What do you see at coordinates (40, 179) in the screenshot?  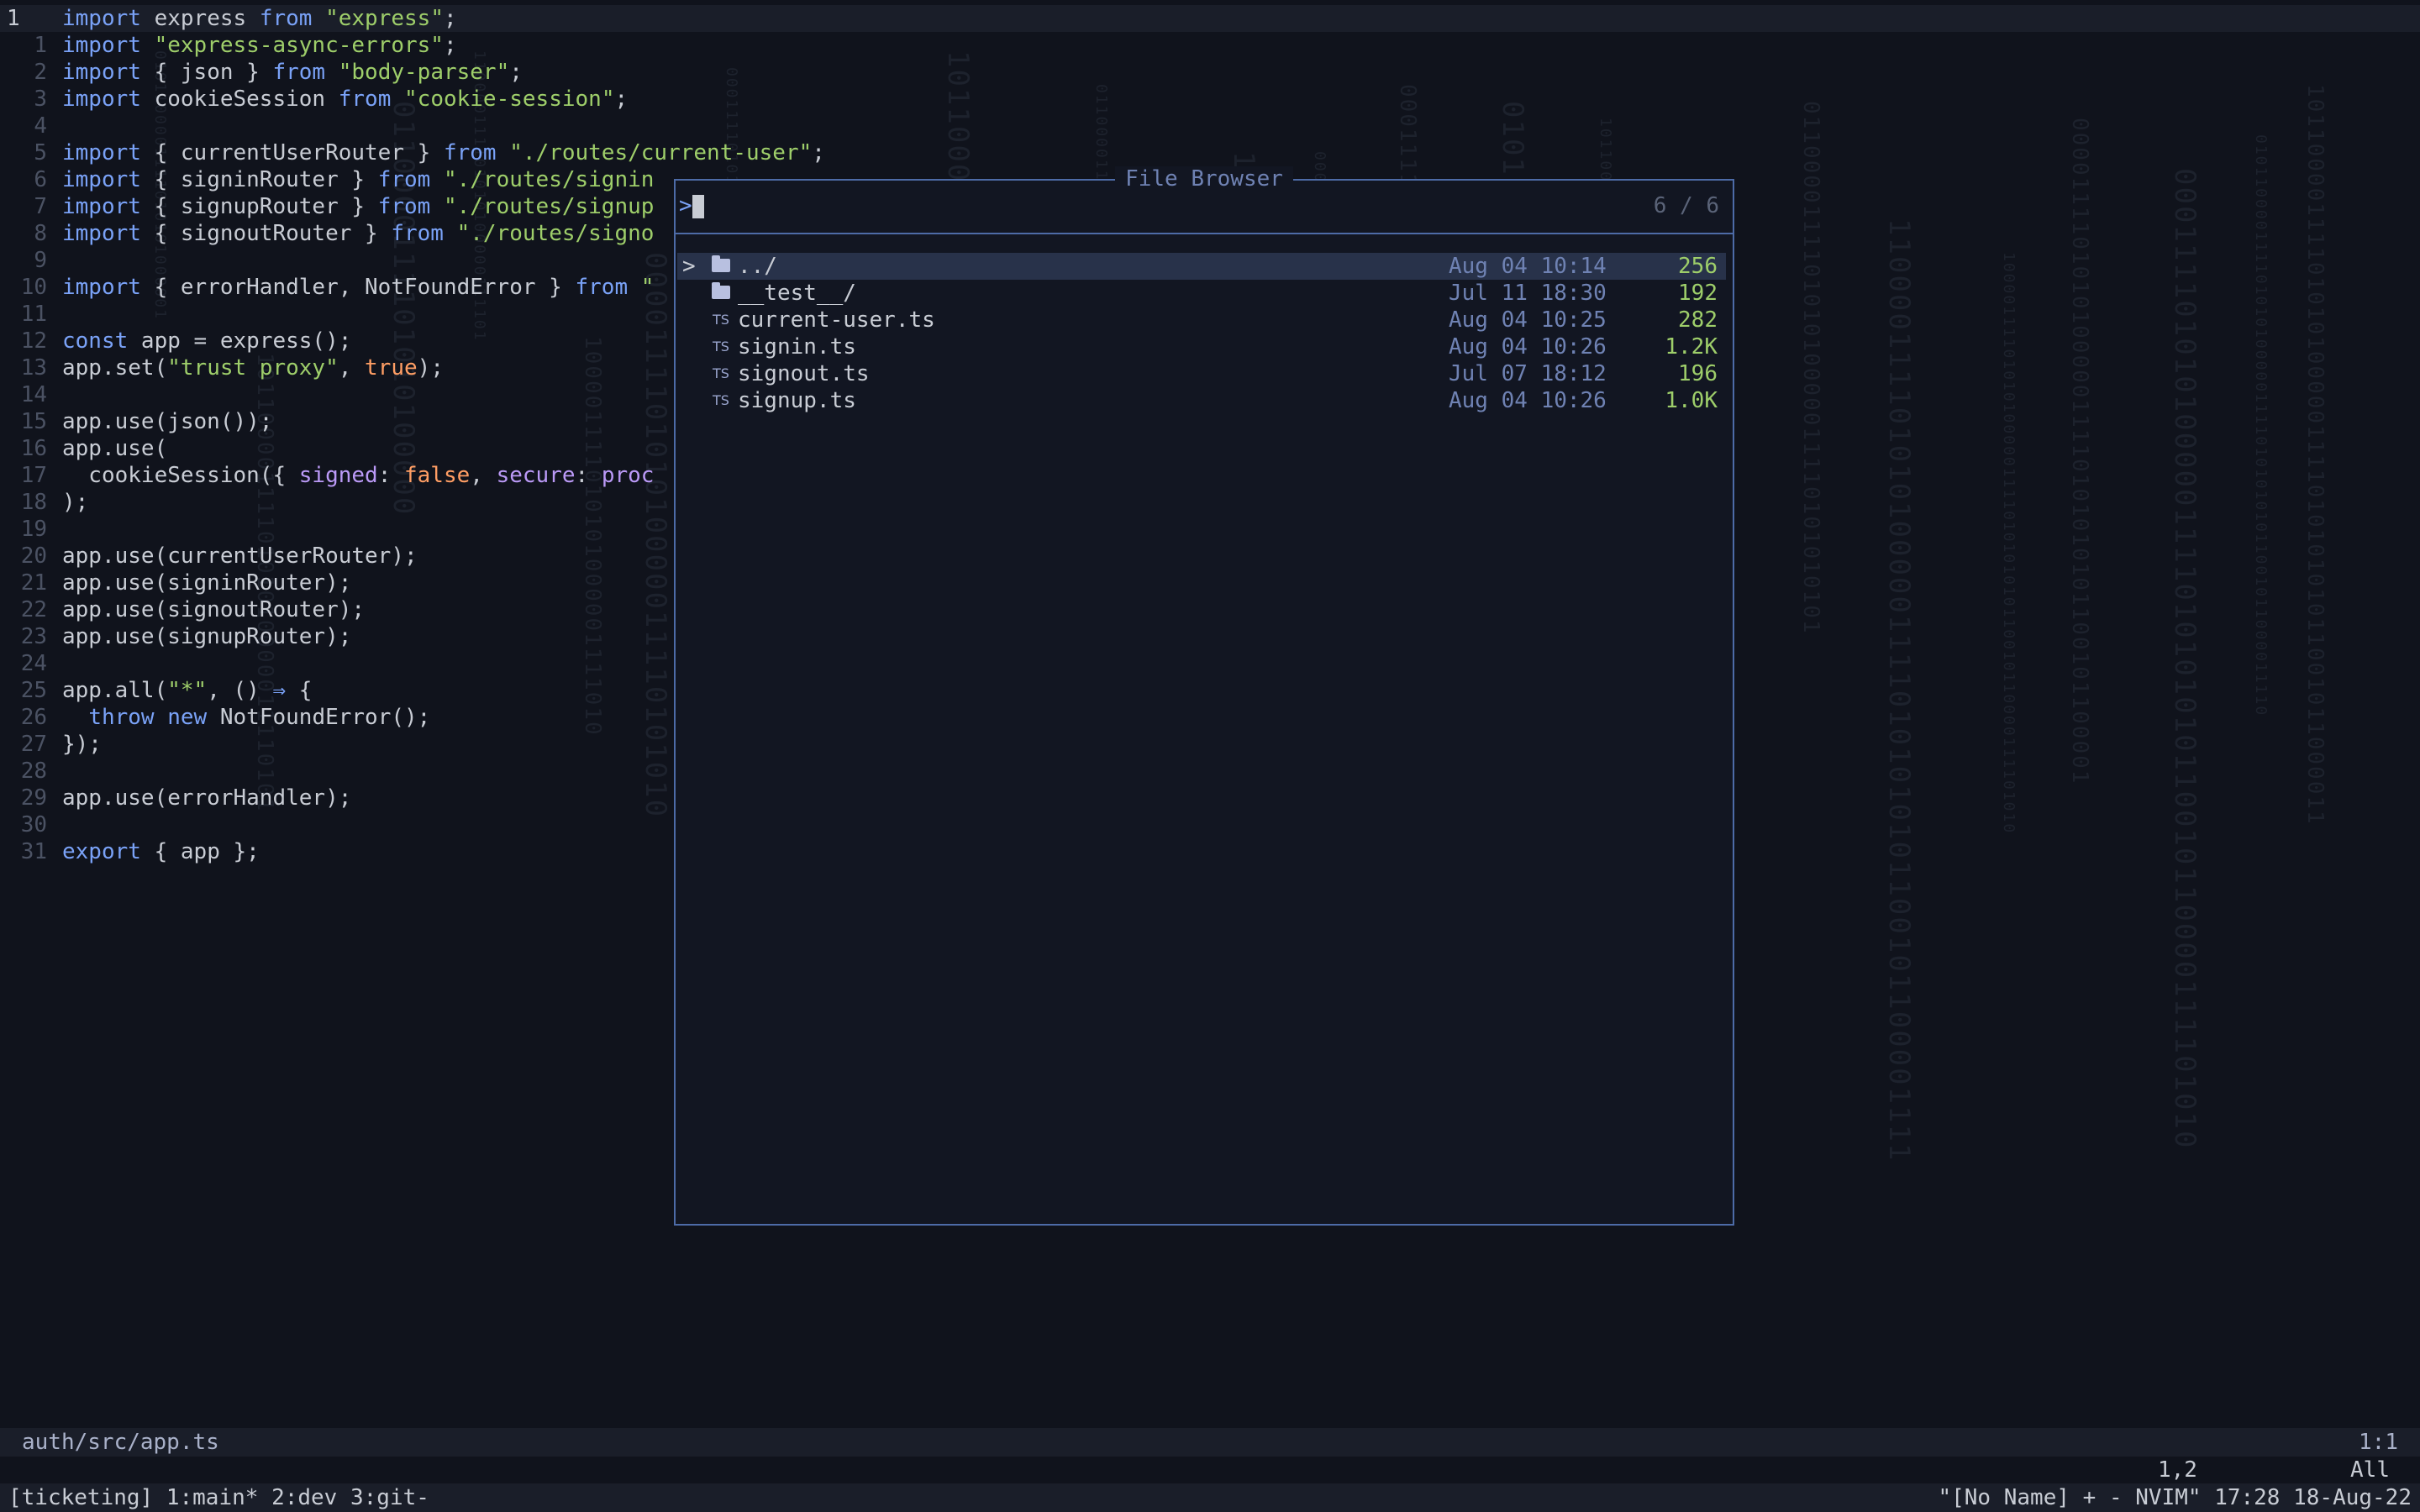 I see `line-number: 6` at bounding box center [40, 179].